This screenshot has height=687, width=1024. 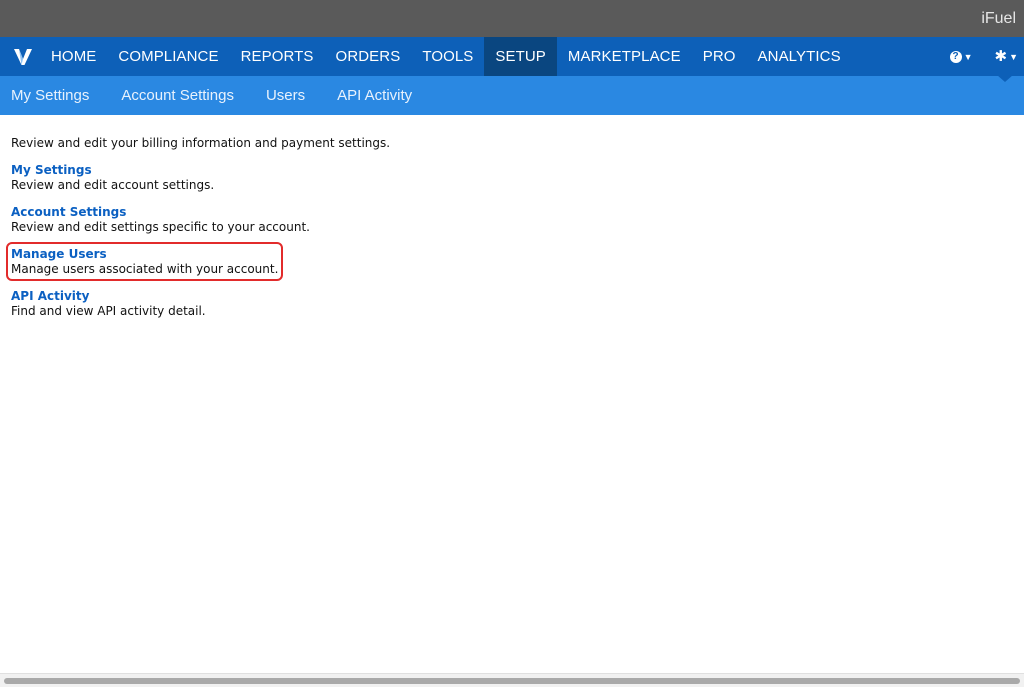 I want to click on app-title-bar: iFuel, so click(x=512, y=18).